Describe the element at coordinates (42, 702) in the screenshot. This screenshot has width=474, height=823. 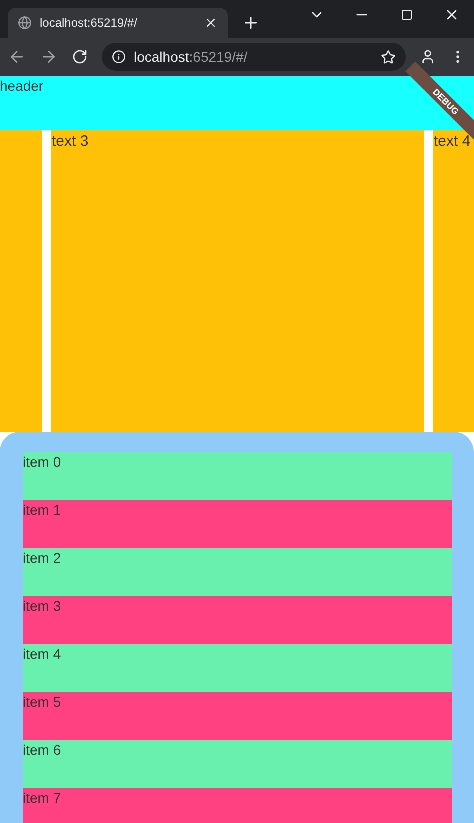
I see `item-label: item 5` at that location.